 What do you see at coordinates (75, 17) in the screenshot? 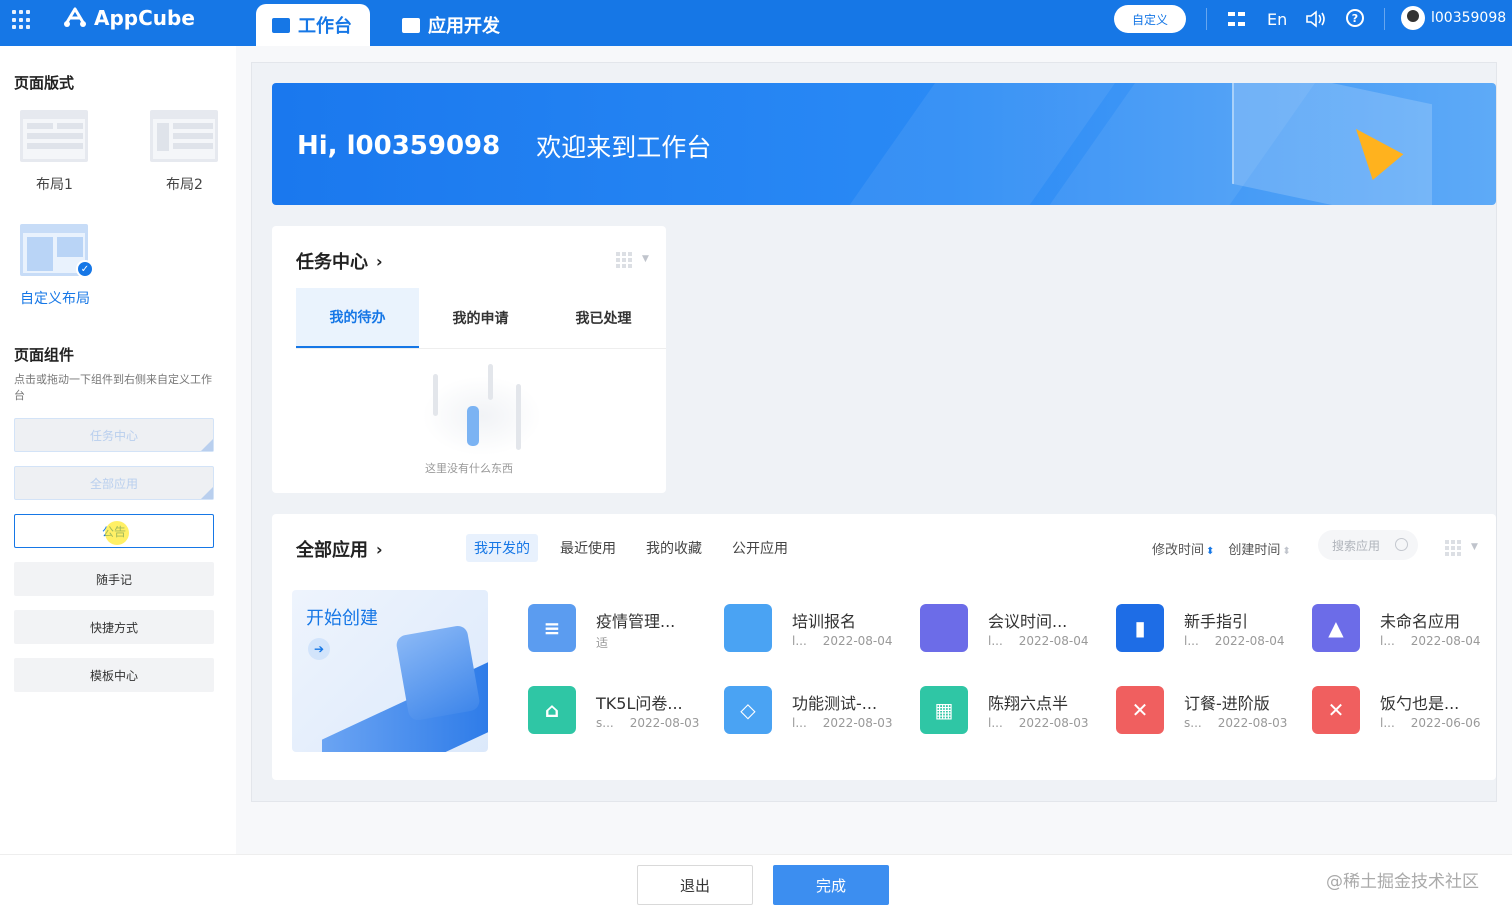
I see `cube-logo-icon` at bounding box center [75, 17].